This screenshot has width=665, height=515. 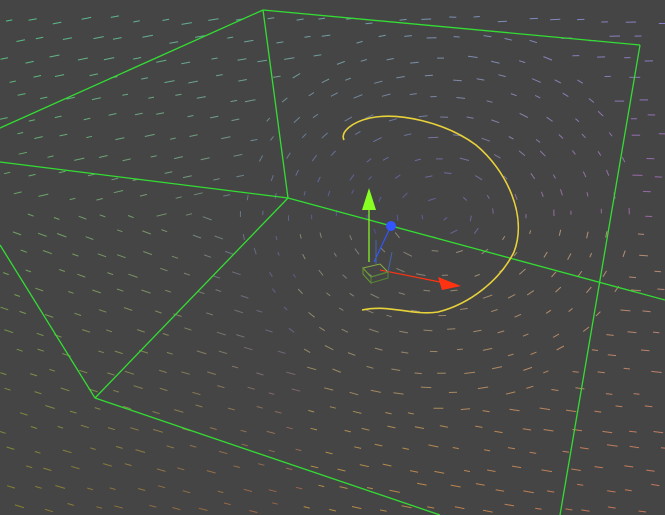 What do you see at coordinates (369, 199) in the screenshot?
I see `y-axis-cone-icon` at bounding box center [369, 199].